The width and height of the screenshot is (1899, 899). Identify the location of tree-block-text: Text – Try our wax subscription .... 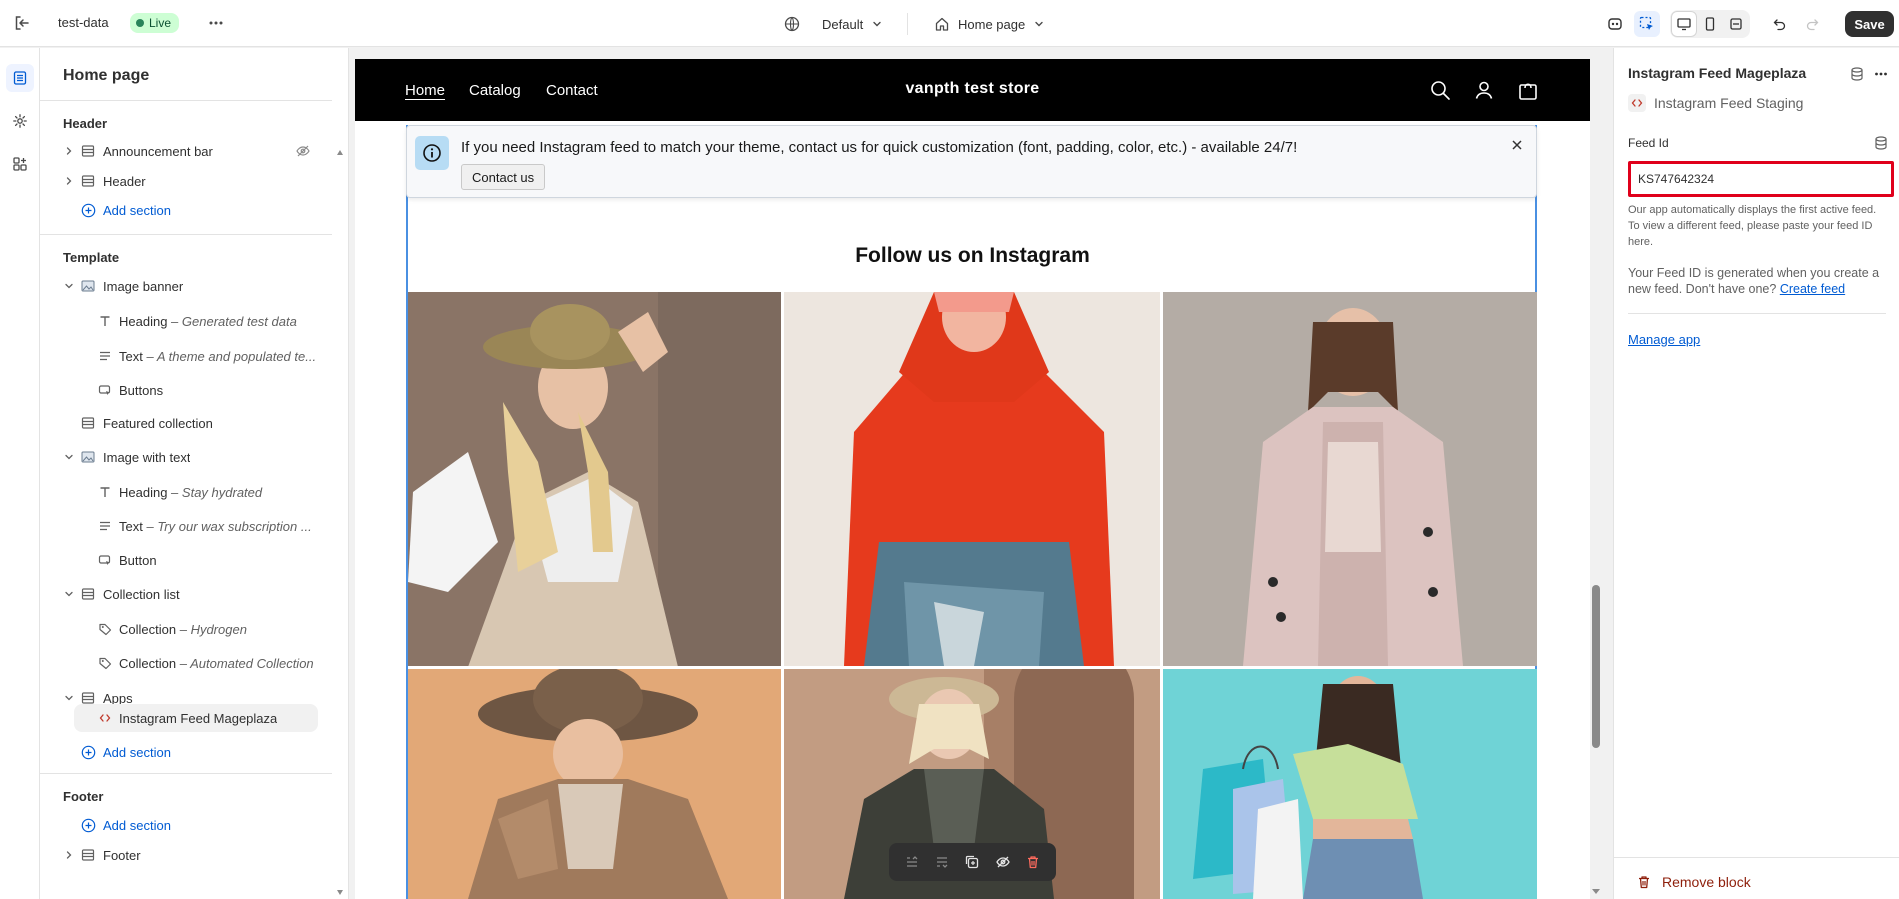
(186, 526).